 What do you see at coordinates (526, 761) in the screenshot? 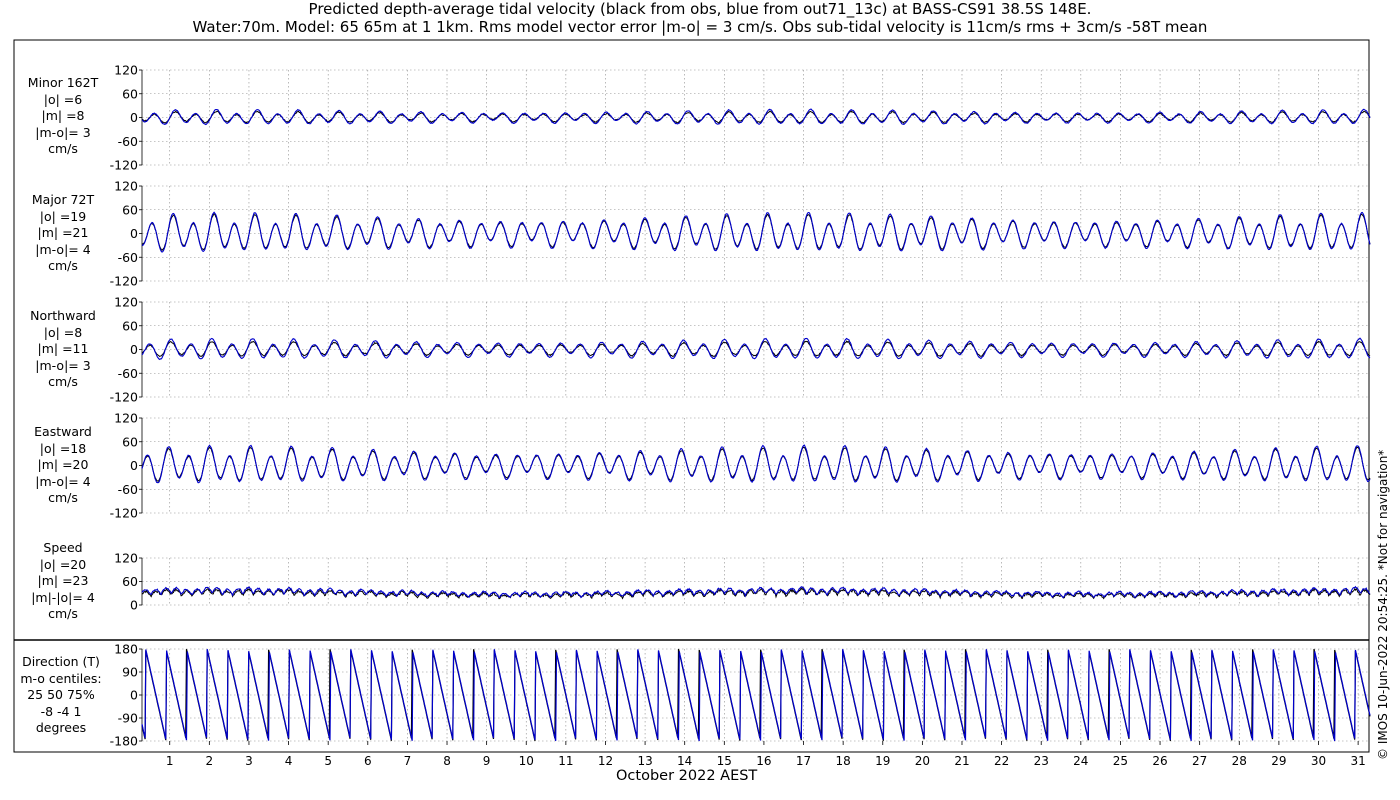
I see `x-tick-label: 10` at bounding box center [526, 761].